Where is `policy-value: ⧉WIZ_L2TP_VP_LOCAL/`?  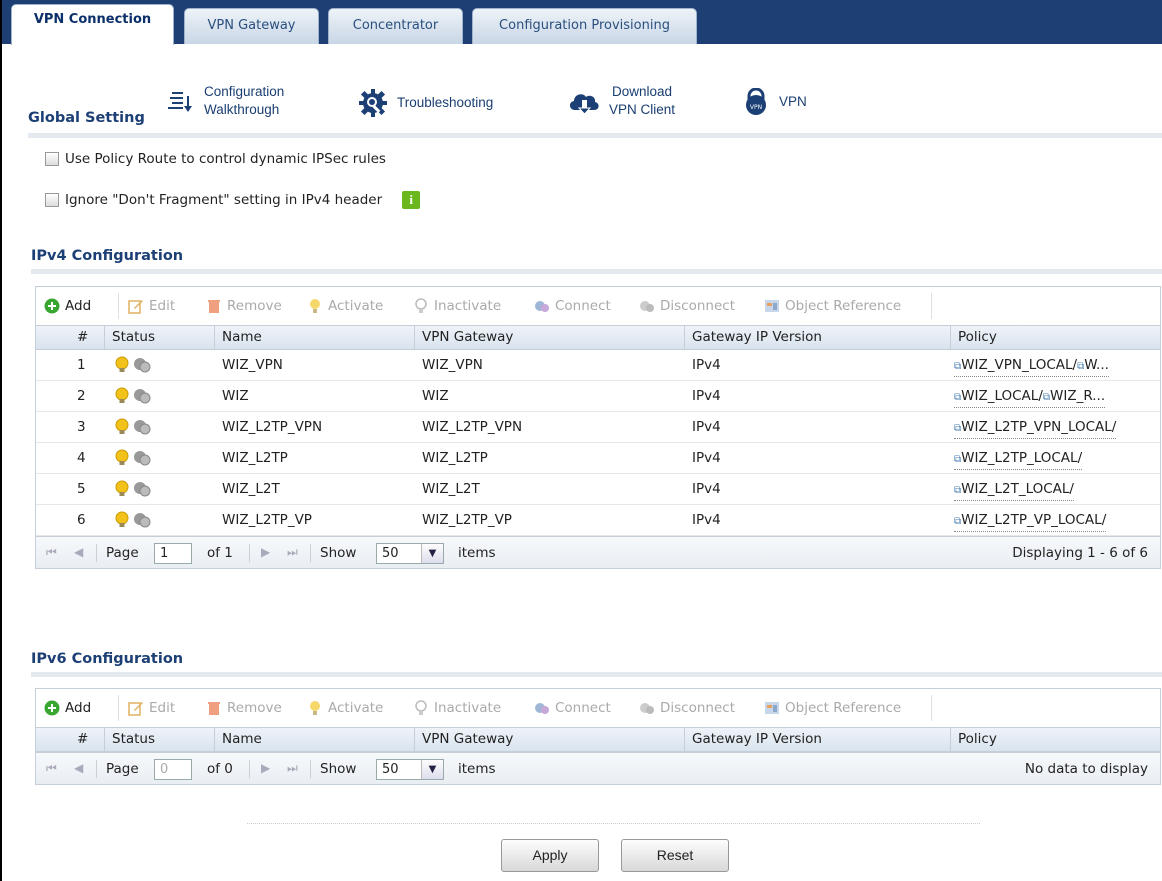 policy-value: ⧉WIZ_L2TP_VP_LOCAL/ is located at coordinates (1030, 521).